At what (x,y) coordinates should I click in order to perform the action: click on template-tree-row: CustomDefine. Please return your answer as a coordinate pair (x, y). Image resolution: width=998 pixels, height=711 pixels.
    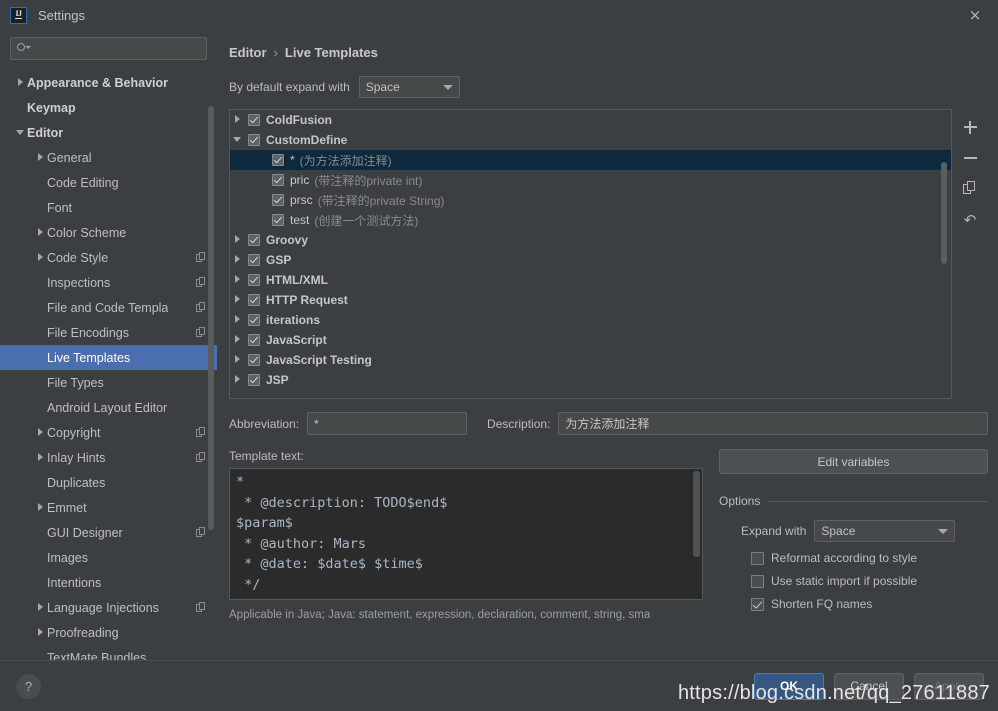
    Looking at the image, I should click on (590, 140).